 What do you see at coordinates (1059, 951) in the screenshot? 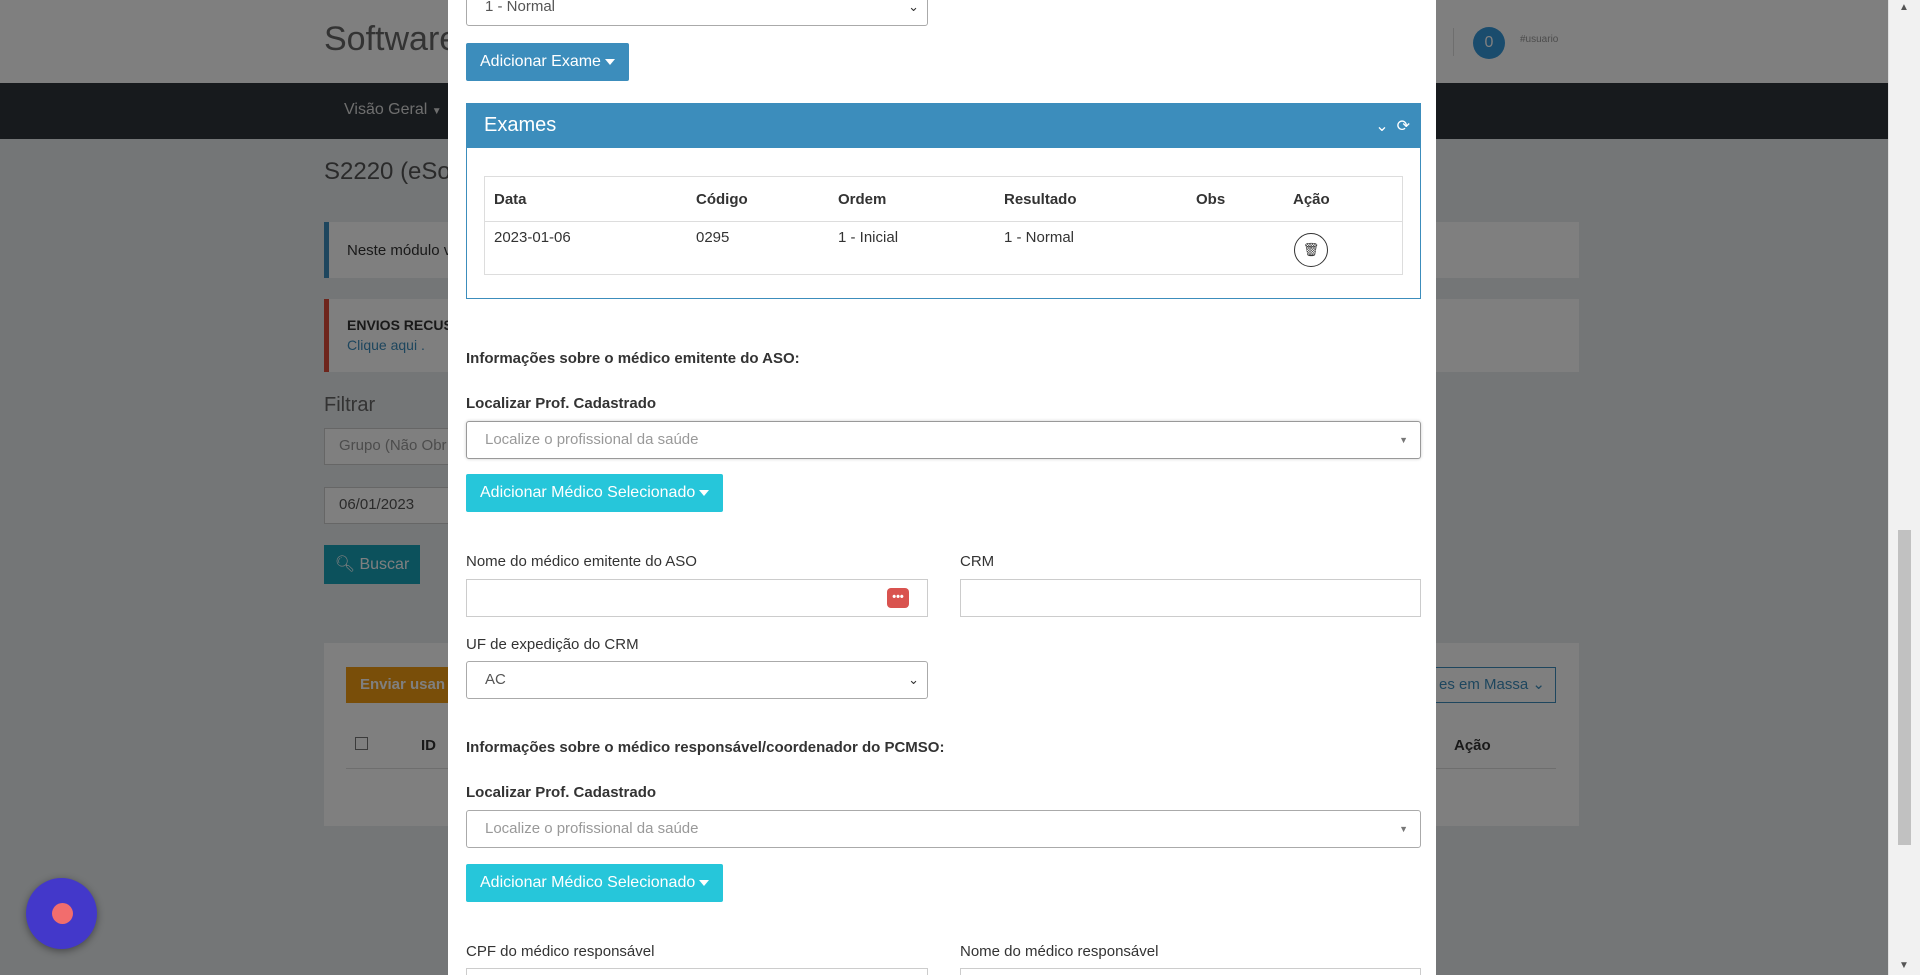
I see `coordinator-name-label: Nome do médico responsável` at bounding box center [1059, 951].